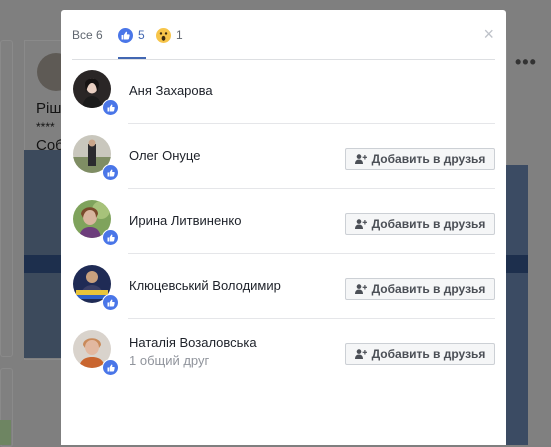 The height and width of the screenshot is (447, 551). I want to click on person-name: Клюцевський Володимир, so click(205, 285).